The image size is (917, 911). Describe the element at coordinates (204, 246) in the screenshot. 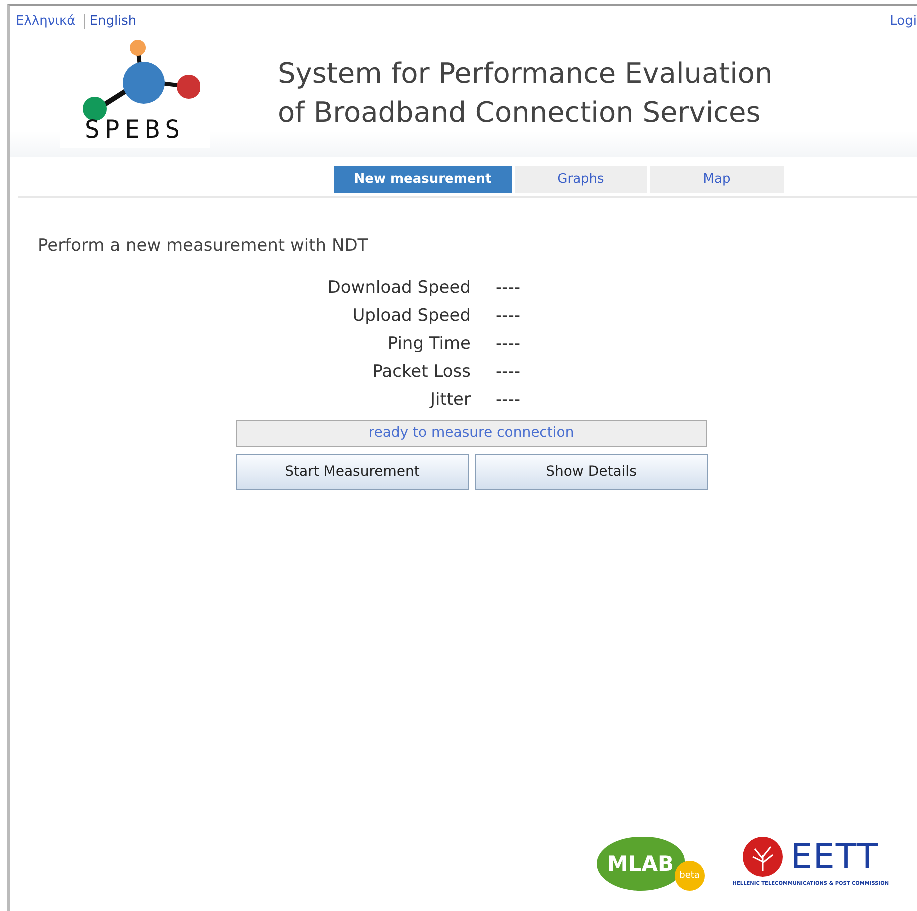

I see `section-heading: Perform a new measurement with NDT` at that location.